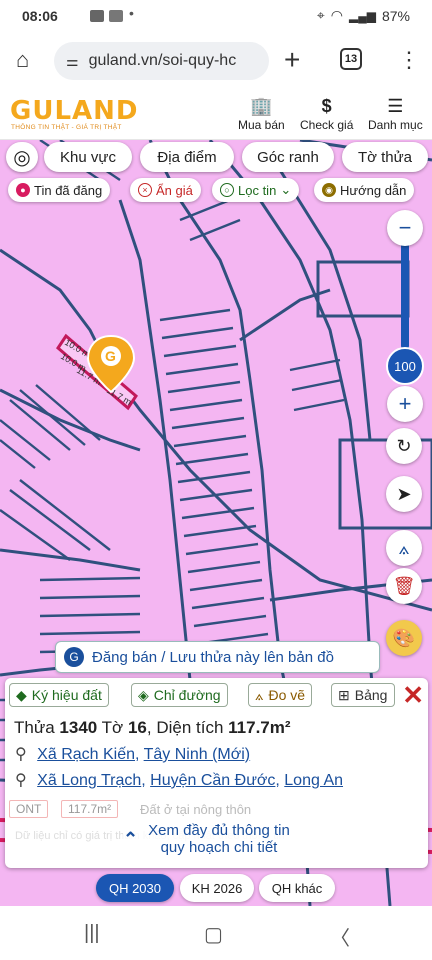  Describe the element at coordinates (213, 657) in the screenshot. I see `post-parcel-label: Đăng bán / Lưu thửa này lên bản đồ` at that location.